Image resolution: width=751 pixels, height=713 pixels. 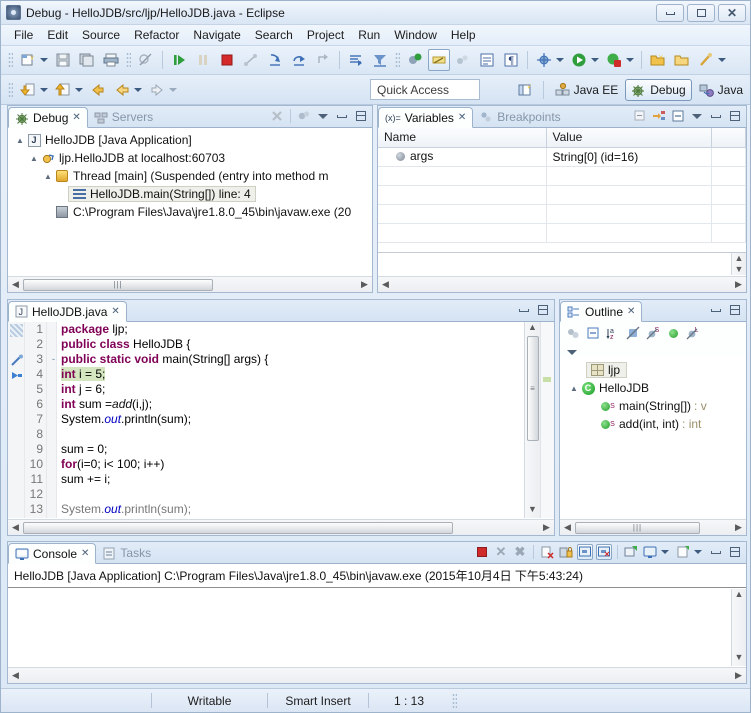 What do you see at coordinates (377, 627) in the screenshot?
I see `console-output-area: ▲ ▼` at bounding box center [377, 627].